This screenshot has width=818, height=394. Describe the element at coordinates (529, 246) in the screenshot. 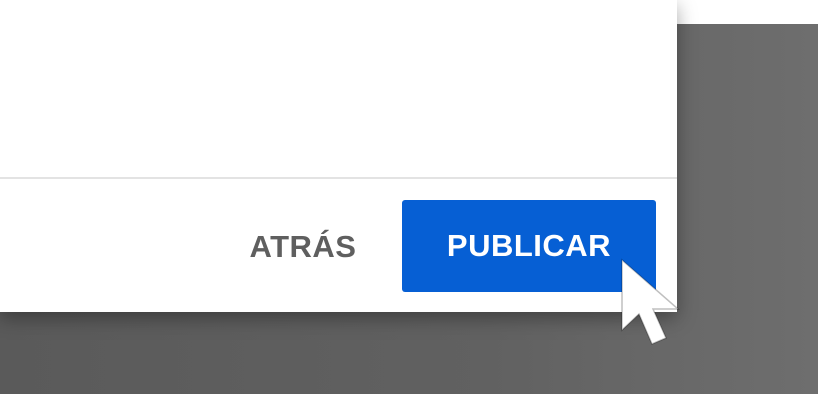

I see `publish-button: PUBLICAR` at that location.